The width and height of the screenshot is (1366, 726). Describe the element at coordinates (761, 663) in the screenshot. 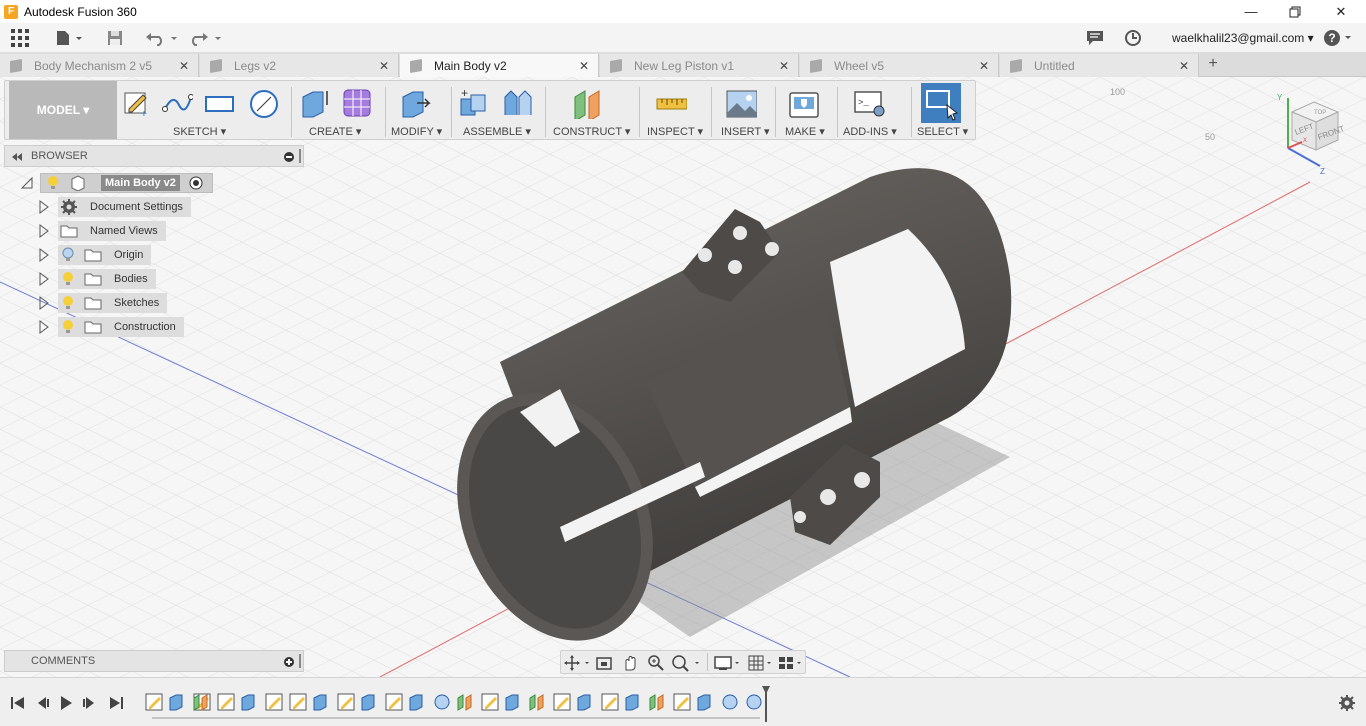

I see `grid-settings-icon` at that location.